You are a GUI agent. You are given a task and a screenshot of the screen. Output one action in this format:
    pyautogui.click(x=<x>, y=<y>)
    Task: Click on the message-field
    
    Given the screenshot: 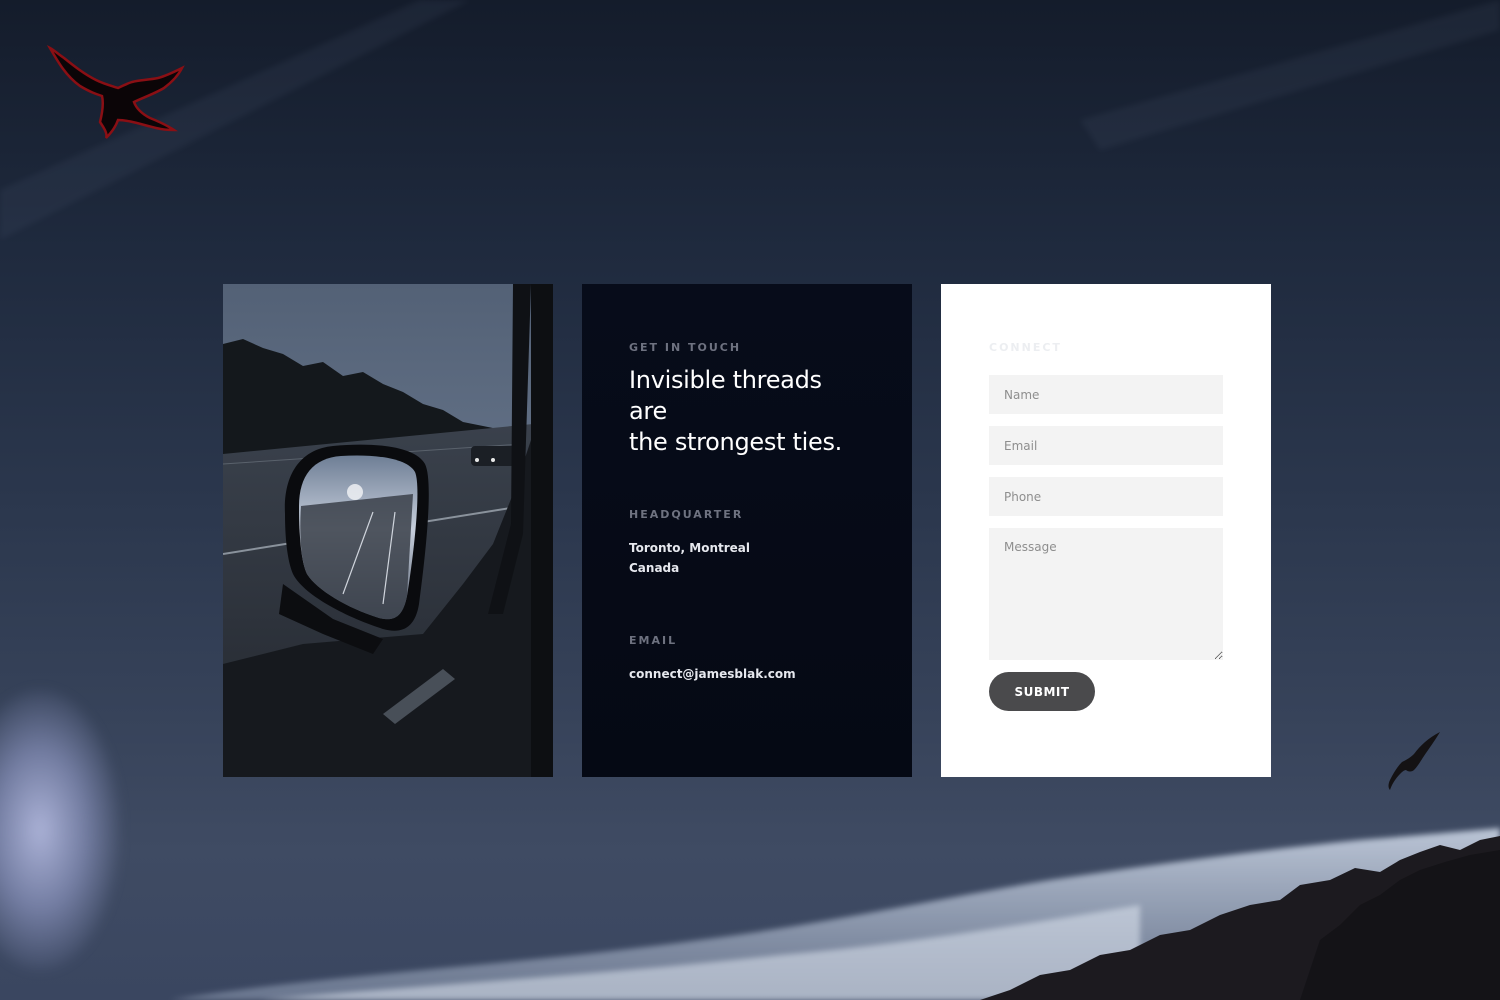 What is the action you would take?
    pyautogui.click(x=1106, y=594)
    